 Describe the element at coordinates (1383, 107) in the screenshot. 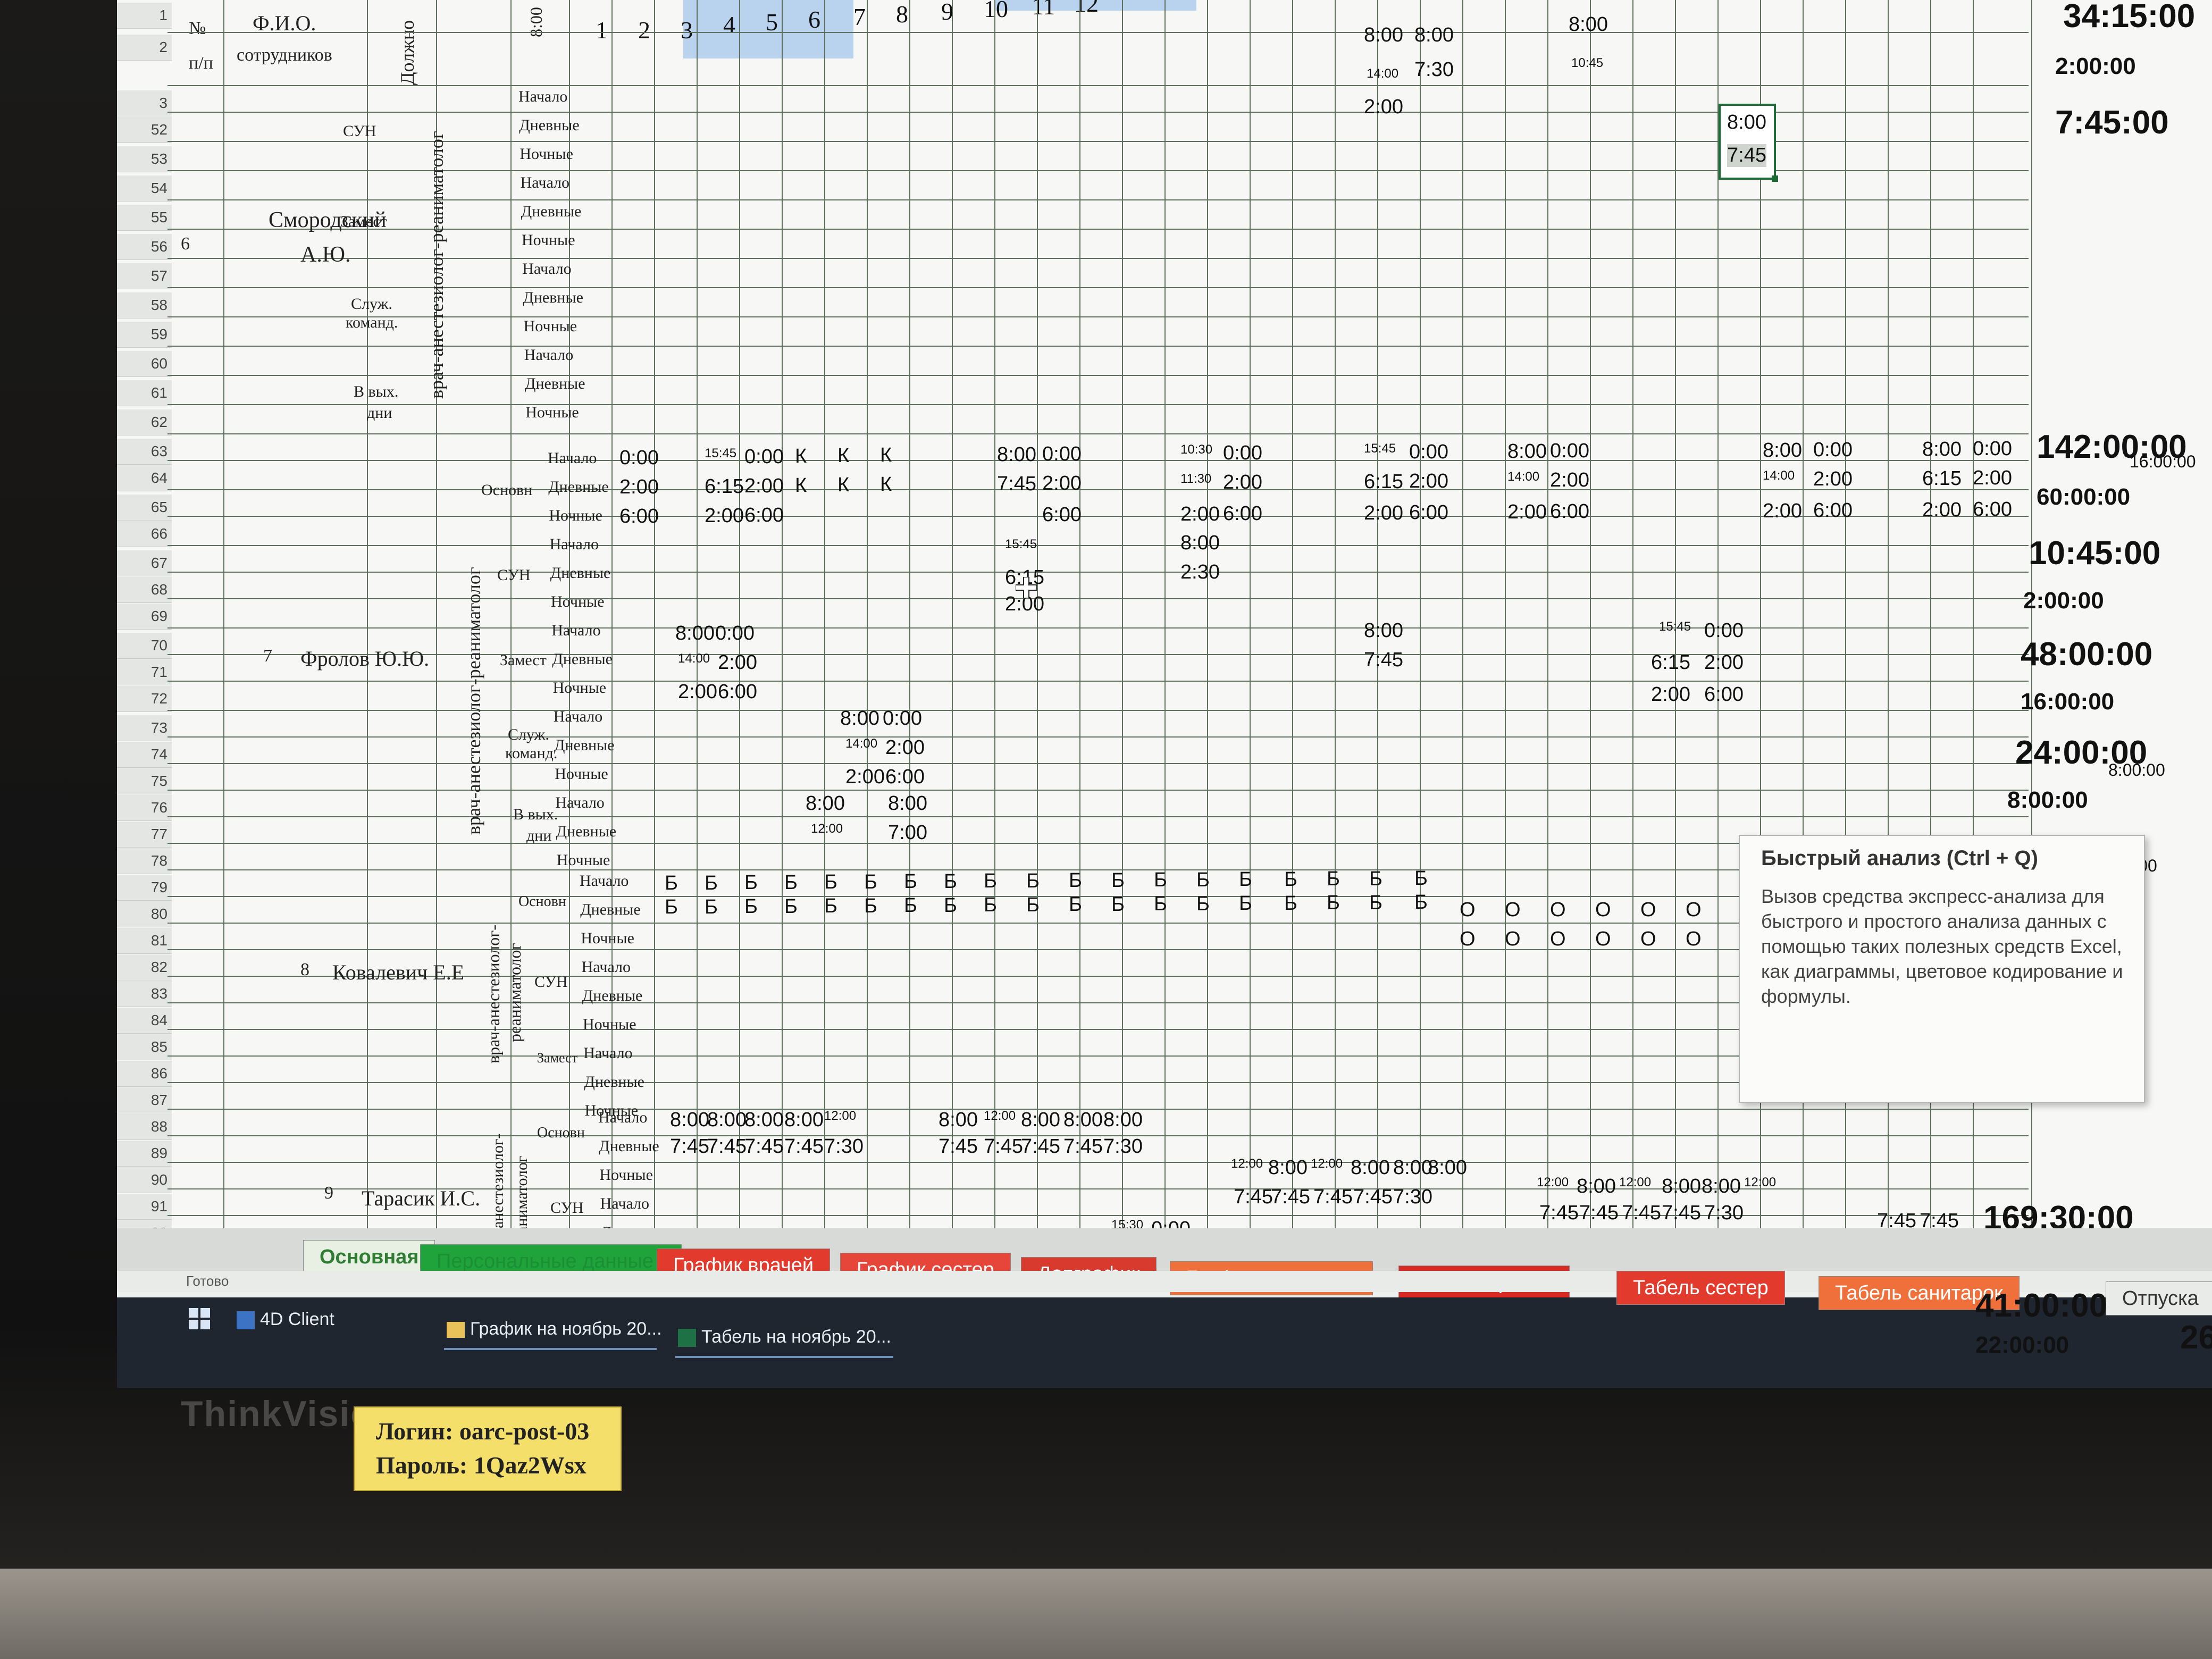

I see `top-value: 2:00` at that location.